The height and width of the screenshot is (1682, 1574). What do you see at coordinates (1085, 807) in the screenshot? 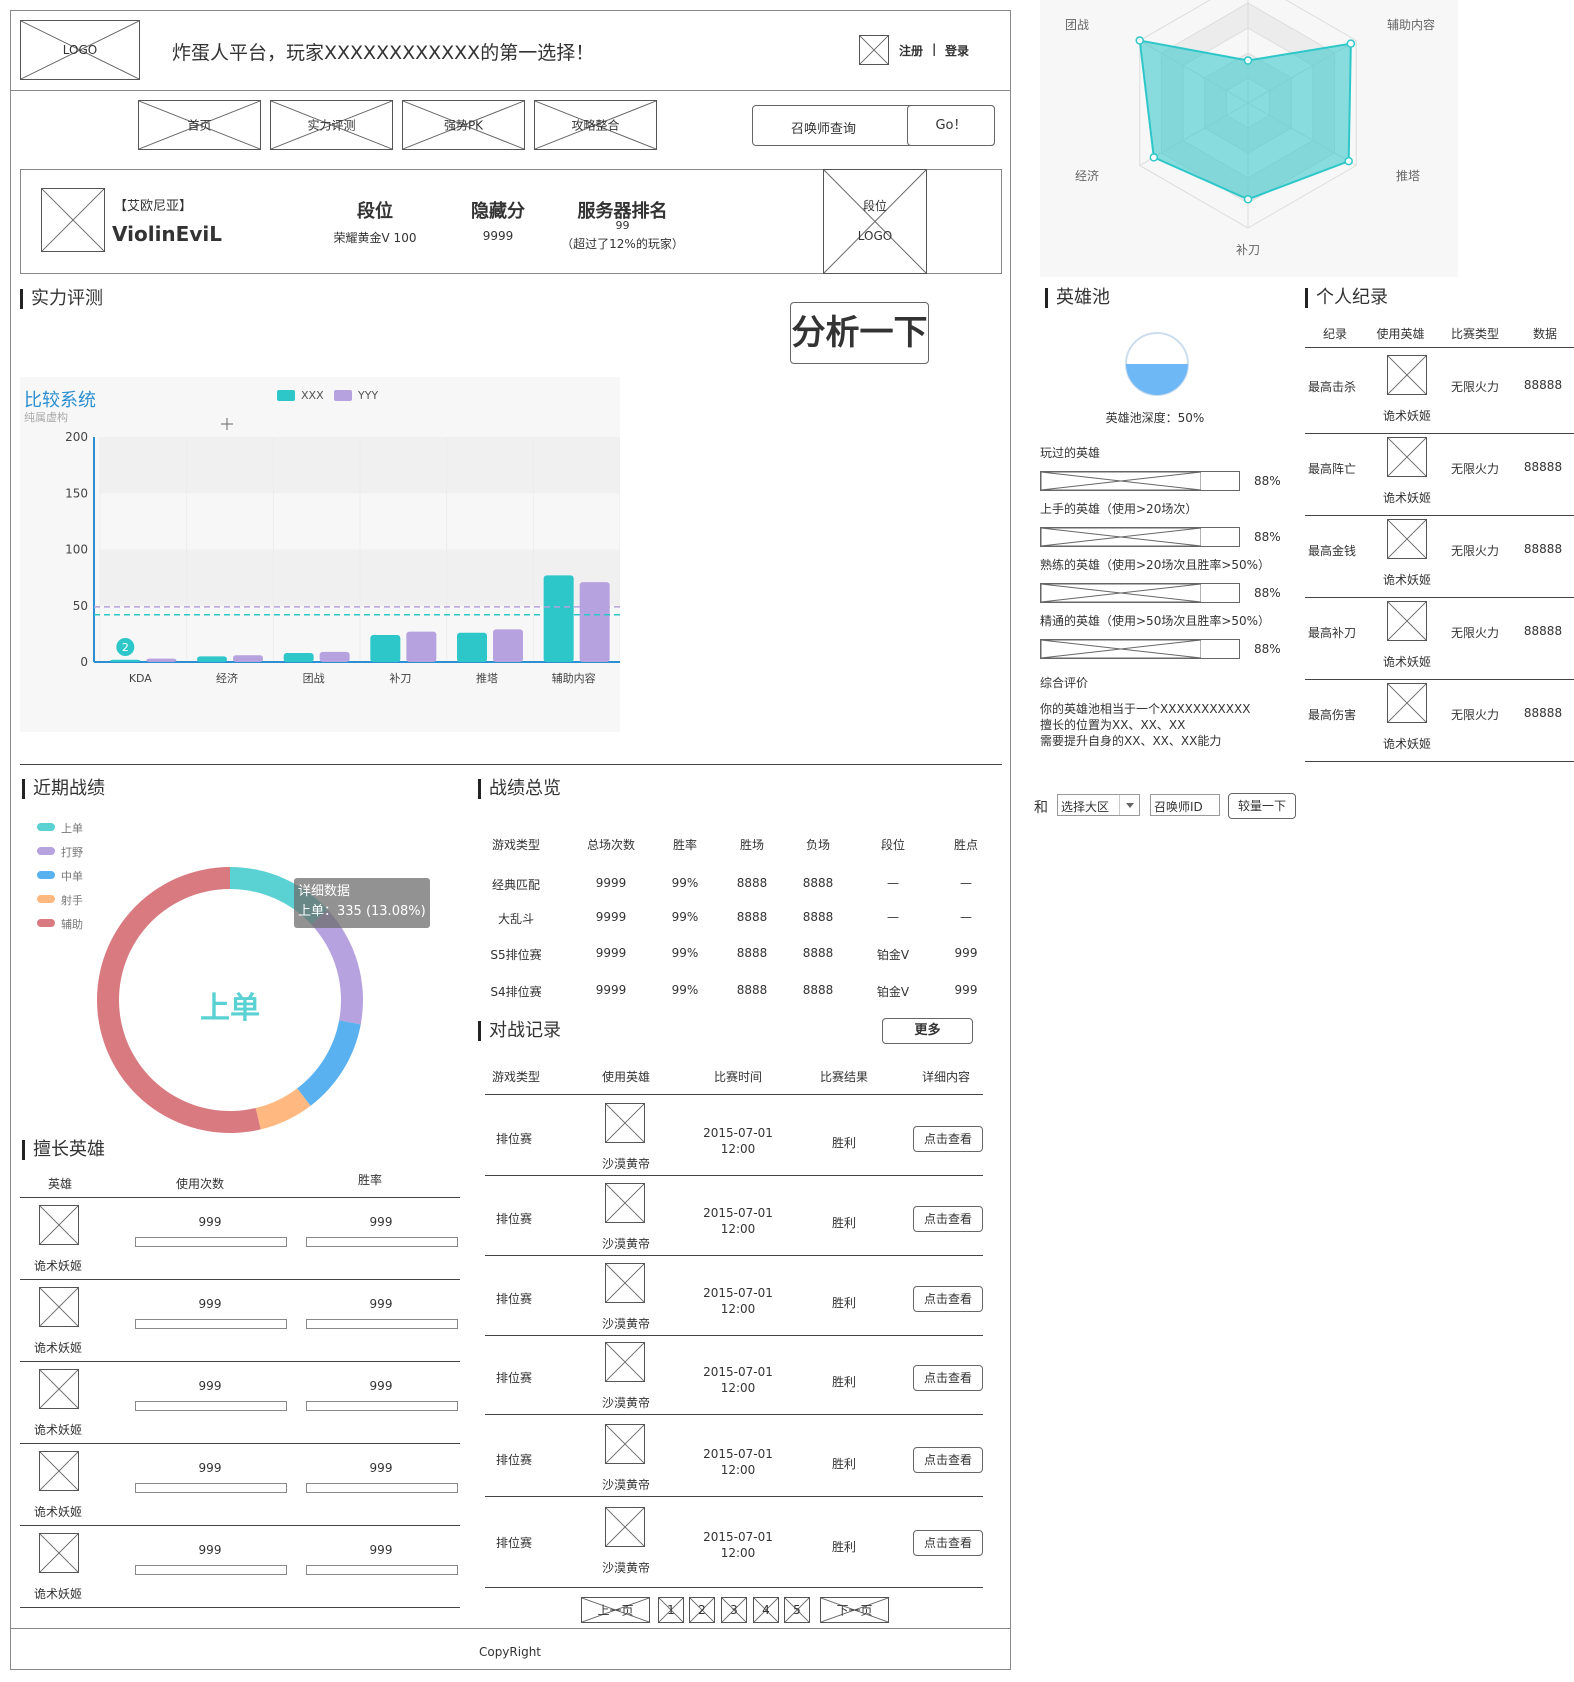
I see `region-select-value: 选择大区` at bounding box center [1085, 807].